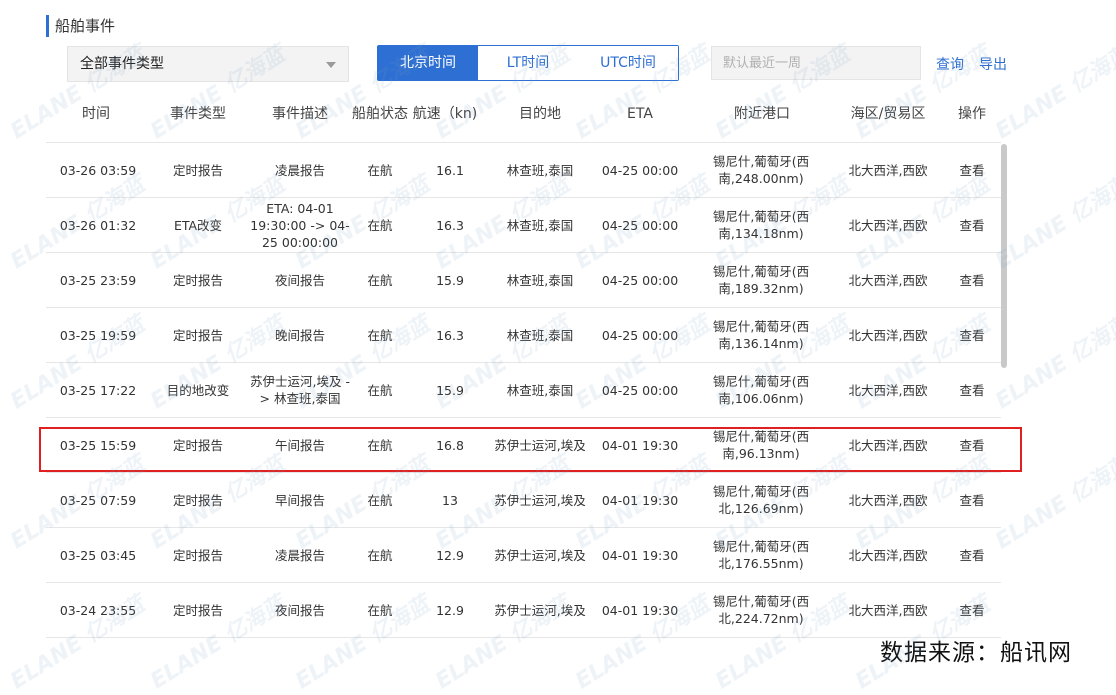 This screenshot has height=695, width=1116. What do you see at coordinates (761, 500) in the screenshot?
I see `cell-port: 锡尼什,葡萄牙(西北,126.69nm)` at bounding box center [761, 500].